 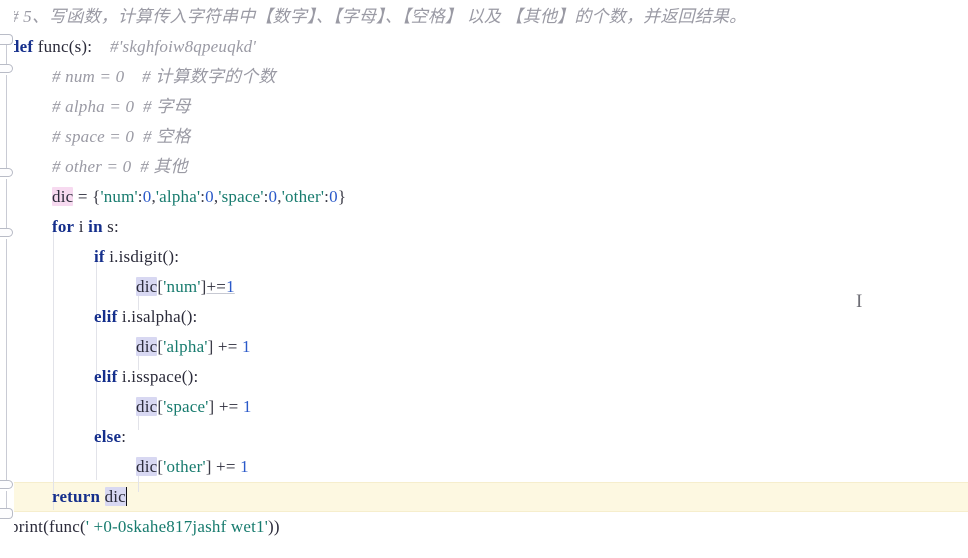 I want to click on token-plain: i, so click(x=81, y=226).